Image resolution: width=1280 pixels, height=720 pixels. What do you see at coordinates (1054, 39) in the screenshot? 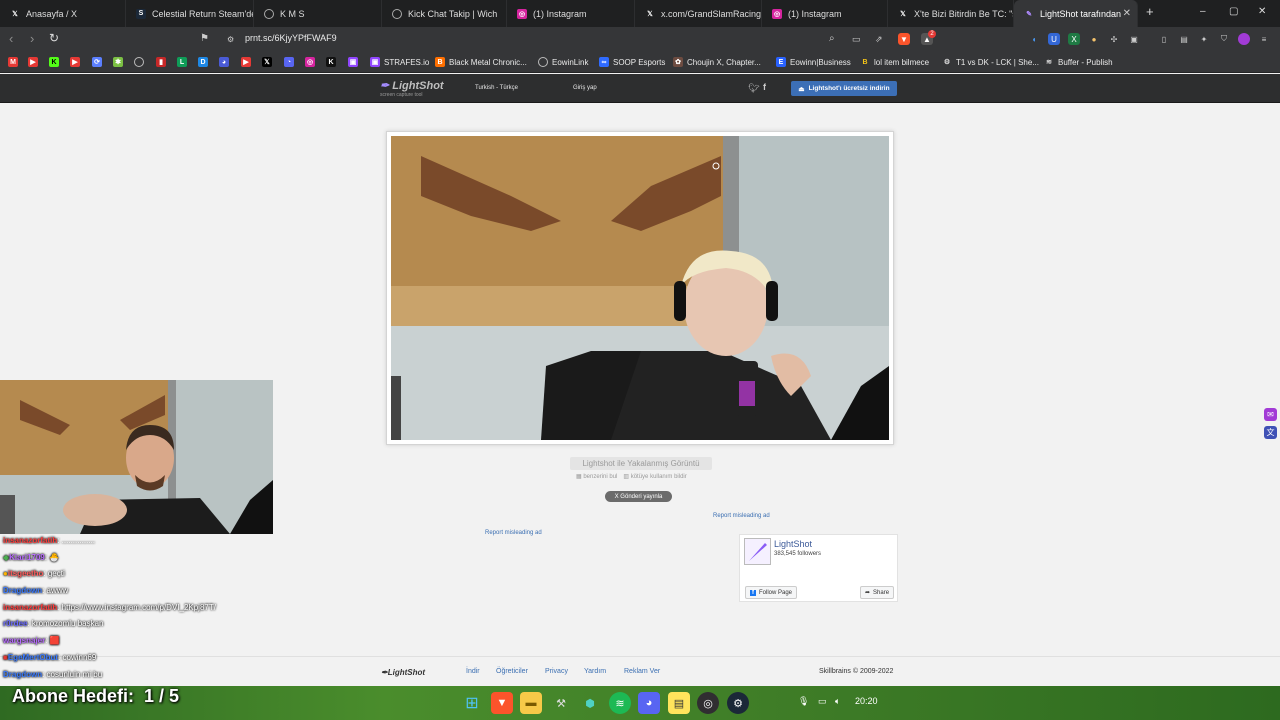
I see `extension-icon: U` at bounding box center [1054, 39].